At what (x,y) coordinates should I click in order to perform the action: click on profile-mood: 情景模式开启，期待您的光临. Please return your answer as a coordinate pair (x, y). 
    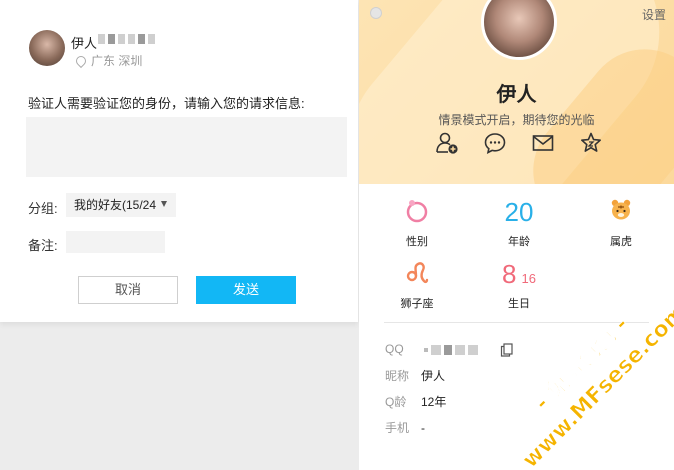
    Looking at the image, I should click on (516, 120).